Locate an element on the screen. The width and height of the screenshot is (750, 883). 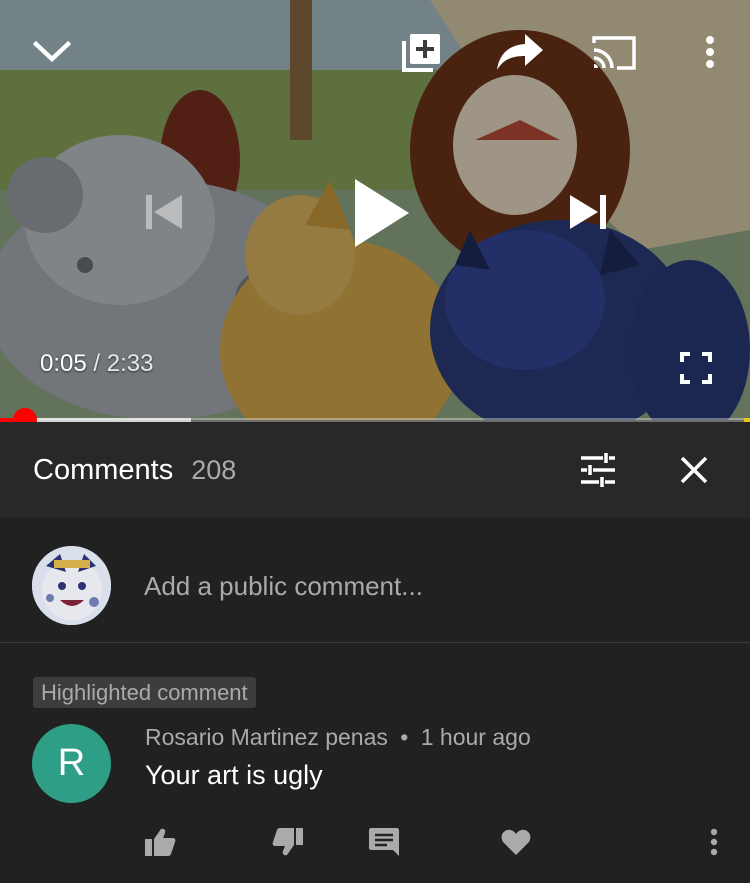
more-options-button is located at coordinates (710, 52).